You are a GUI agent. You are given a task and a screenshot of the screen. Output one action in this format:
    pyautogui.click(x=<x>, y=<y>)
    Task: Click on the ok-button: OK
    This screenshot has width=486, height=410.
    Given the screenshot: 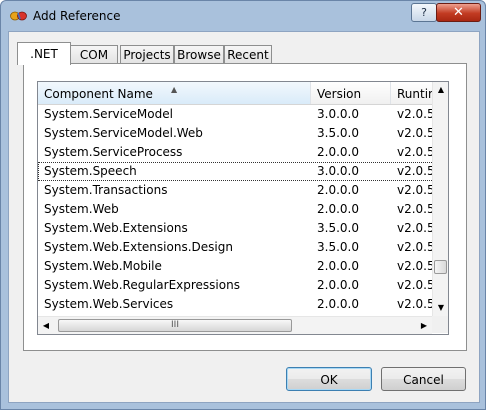 What is the action you would take?
    pyautogui.click(x=329, y=379)
    